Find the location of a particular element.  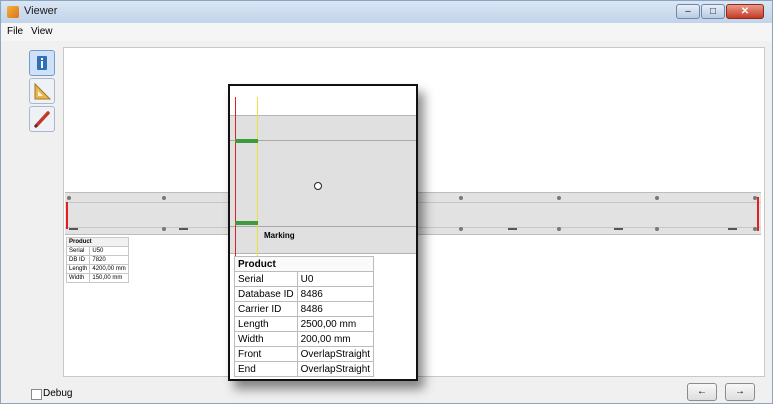

maximize-button: □ is located at coordinates (713, 11).